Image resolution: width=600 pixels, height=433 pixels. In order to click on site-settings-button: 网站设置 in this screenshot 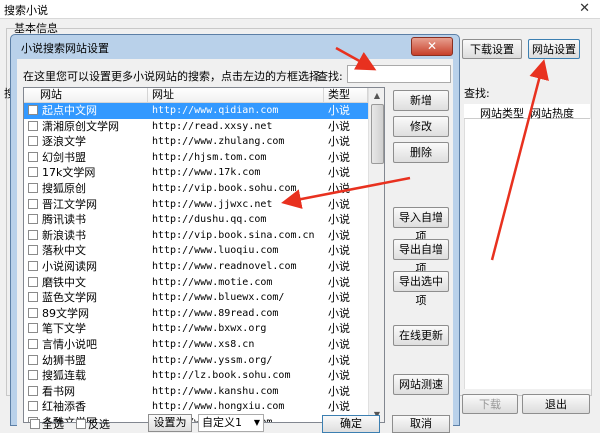, I will do `click(554, 49)`.